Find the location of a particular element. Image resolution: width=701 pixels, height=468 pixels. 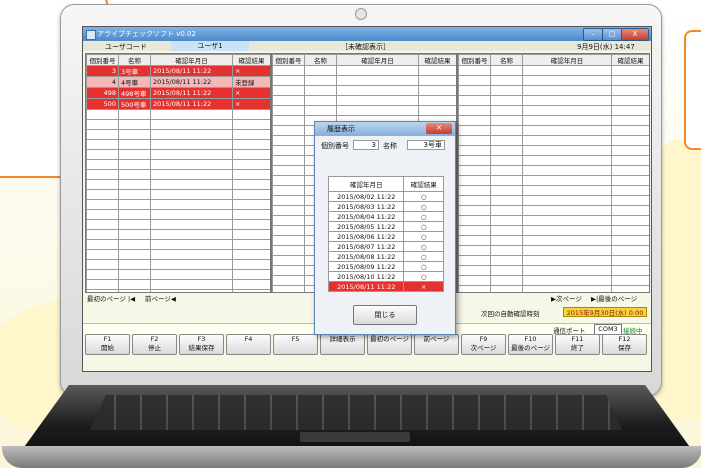

function-key-button: F4 is located at coordinates (248, 344).